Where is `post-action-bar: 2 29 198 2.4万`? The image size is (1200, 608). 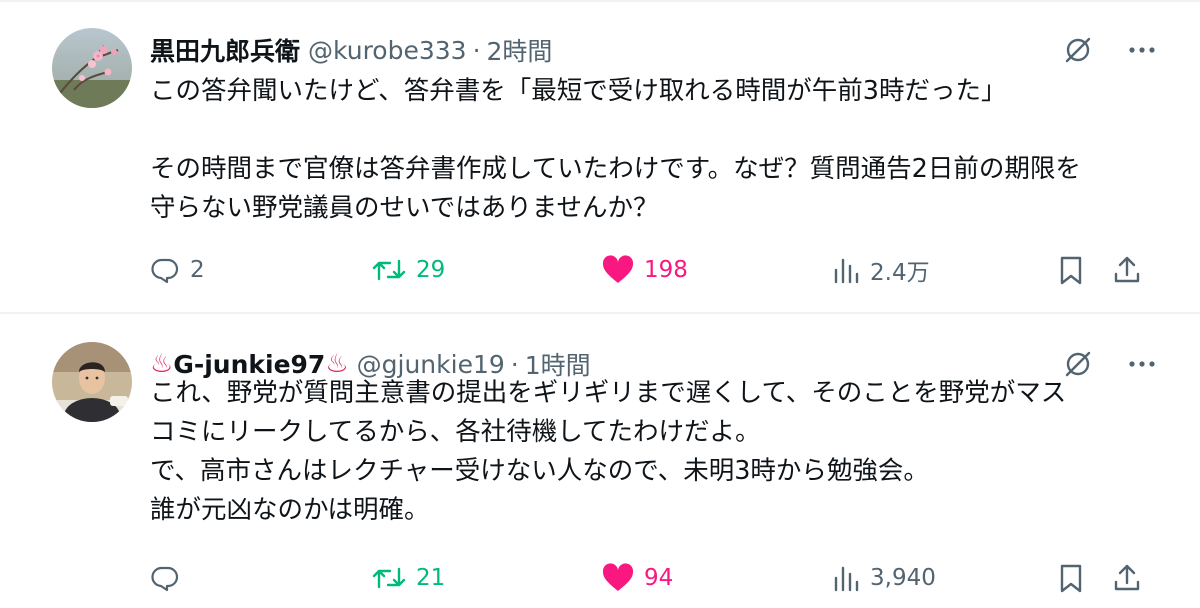 post-action-bar: 2 29 198 2.4万 is located at coordinates (650, 270).